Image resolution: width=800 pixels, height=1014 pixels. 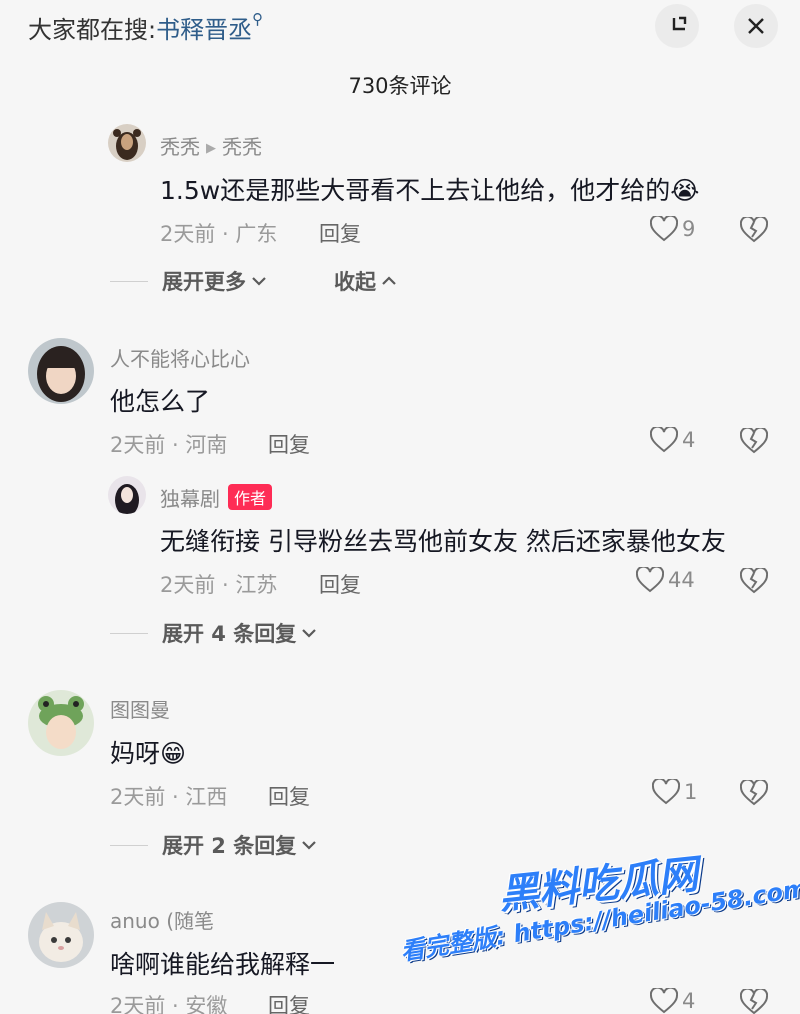 What do you see at coordinates (242, 147) in the screenshot?
I see `reply-to-name: 秃秃` at bounding box center [242, 147].